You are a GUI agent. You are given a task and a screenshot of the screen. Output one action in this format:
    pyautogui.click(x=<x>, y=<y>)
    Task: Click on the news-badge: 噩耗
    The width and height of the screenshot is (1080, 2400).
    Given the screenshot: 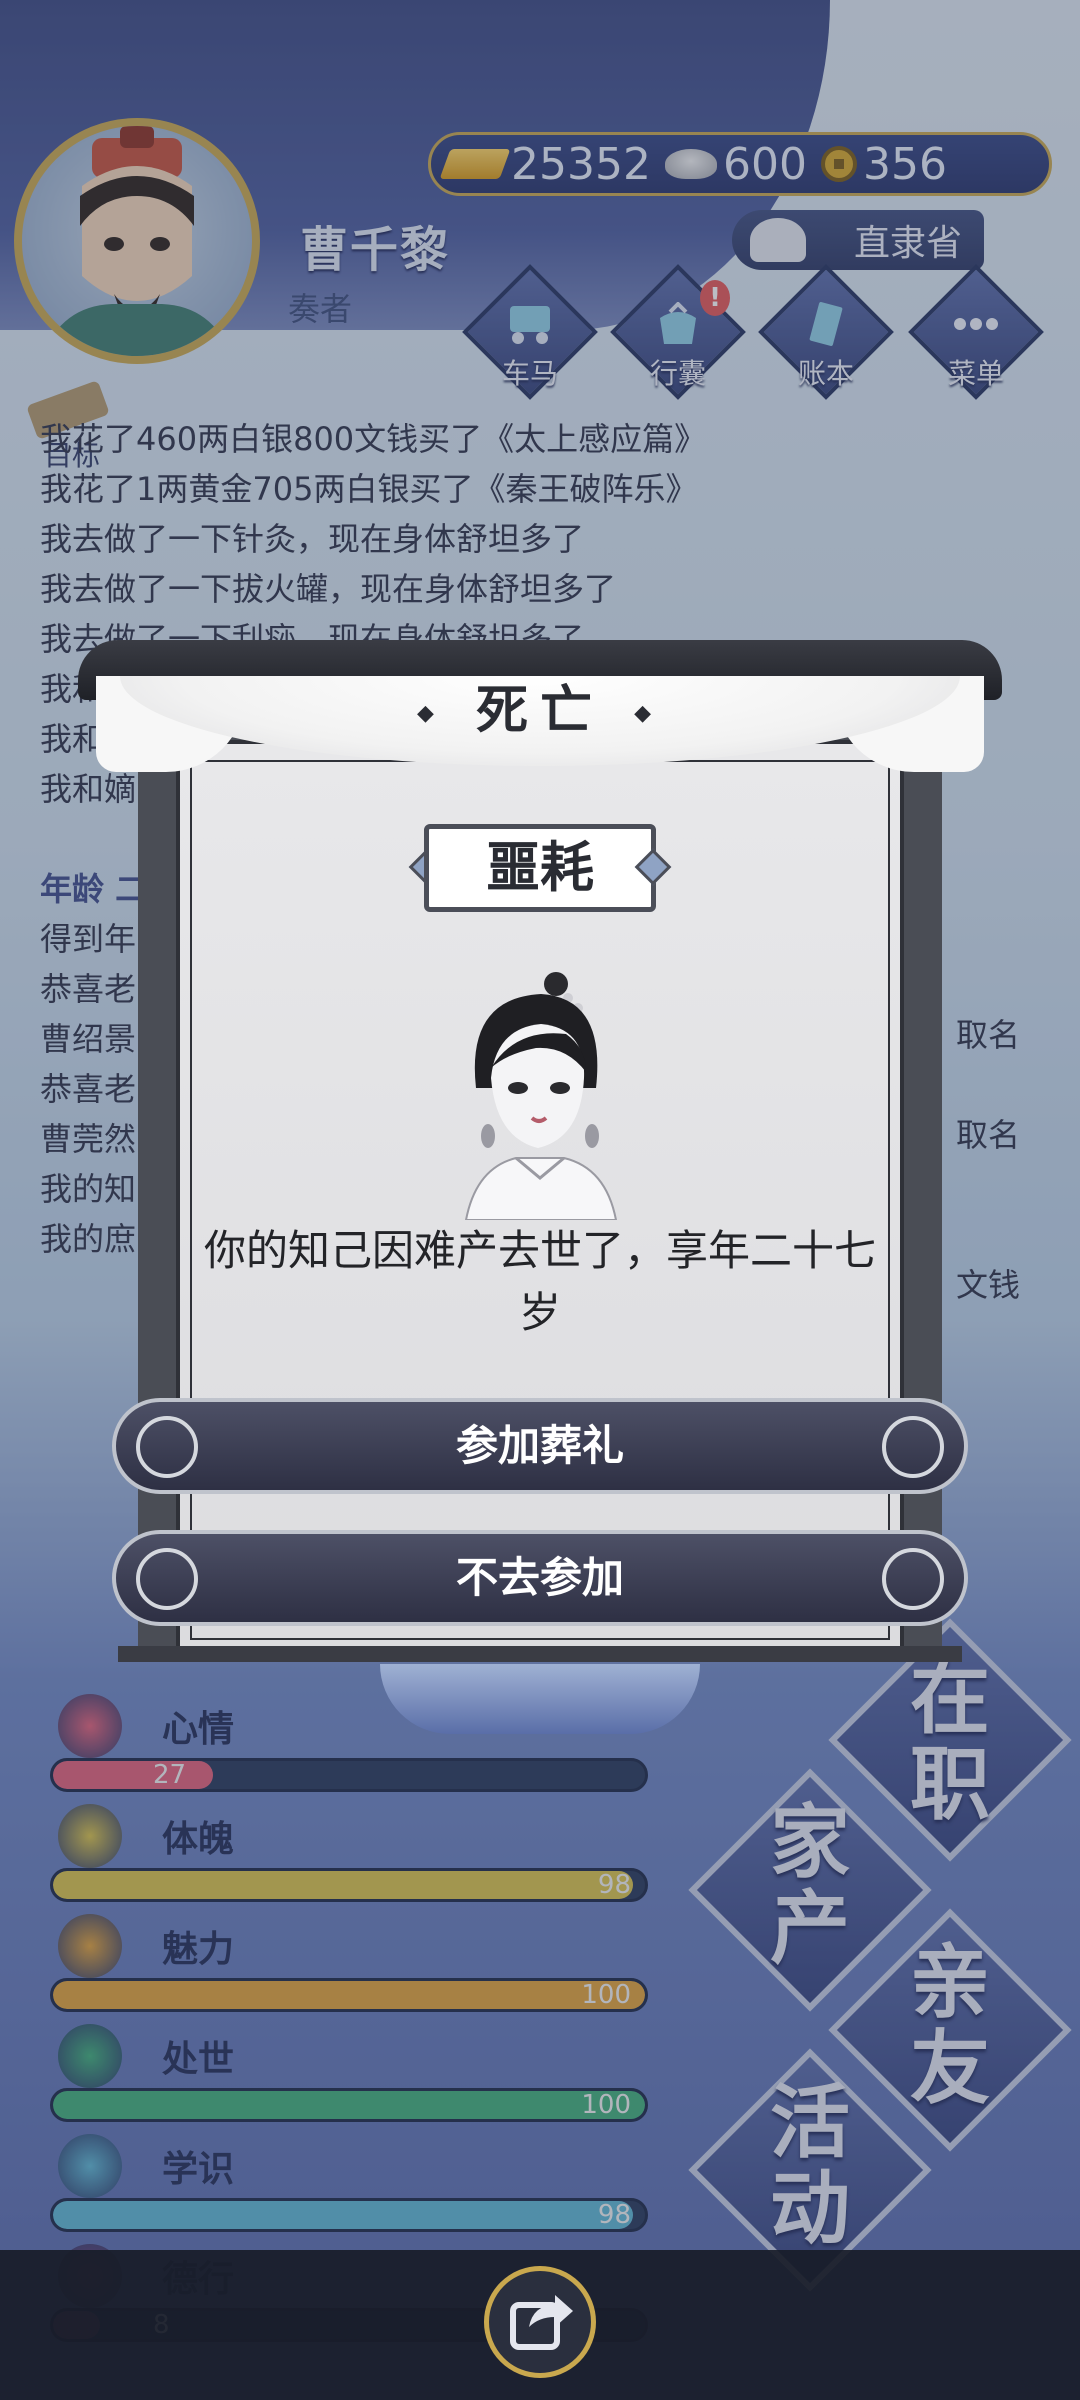 What is the action you would take?
    pyautogui.click(x=540, y=868)
    